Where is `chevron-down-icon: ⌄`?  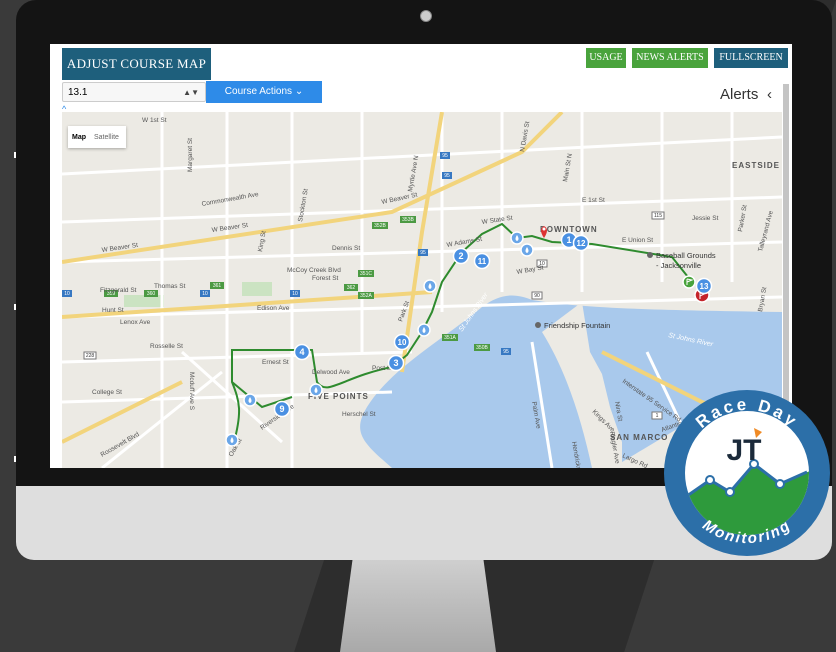
chevron-down-icon: ⌄ is located at coordinates (299, 91).